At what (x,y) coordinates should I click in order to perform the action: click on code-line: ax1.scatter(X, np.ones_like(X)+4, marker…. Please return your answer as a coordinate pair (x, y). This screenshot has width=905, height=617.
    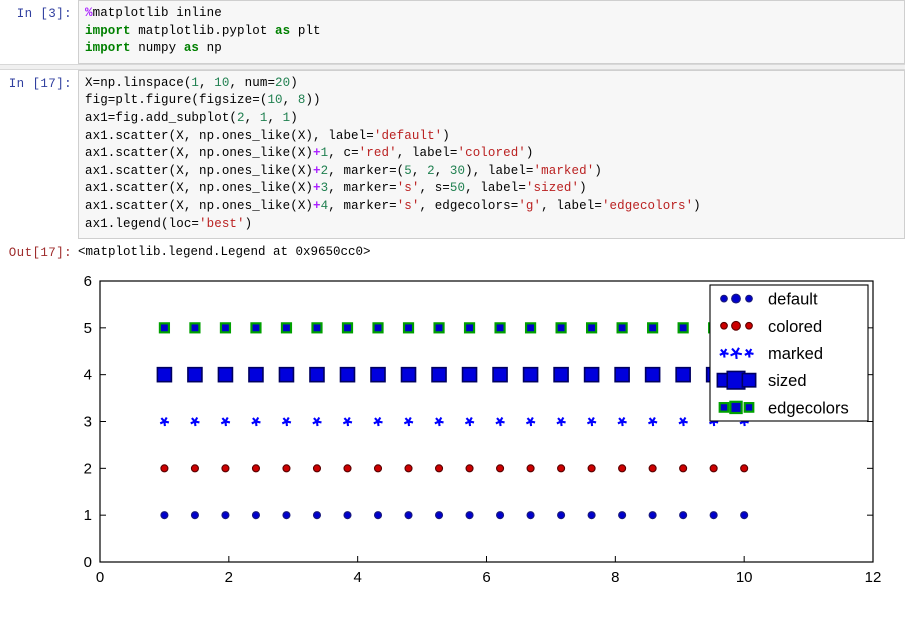
    Looking at the image, I should click on (393, 205).